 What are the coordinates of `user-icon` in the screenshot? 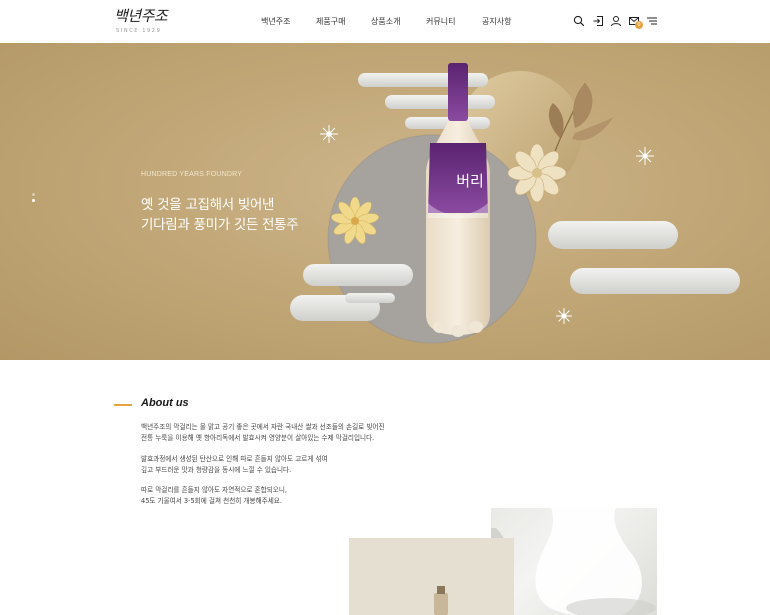 It's located at (616, 21).